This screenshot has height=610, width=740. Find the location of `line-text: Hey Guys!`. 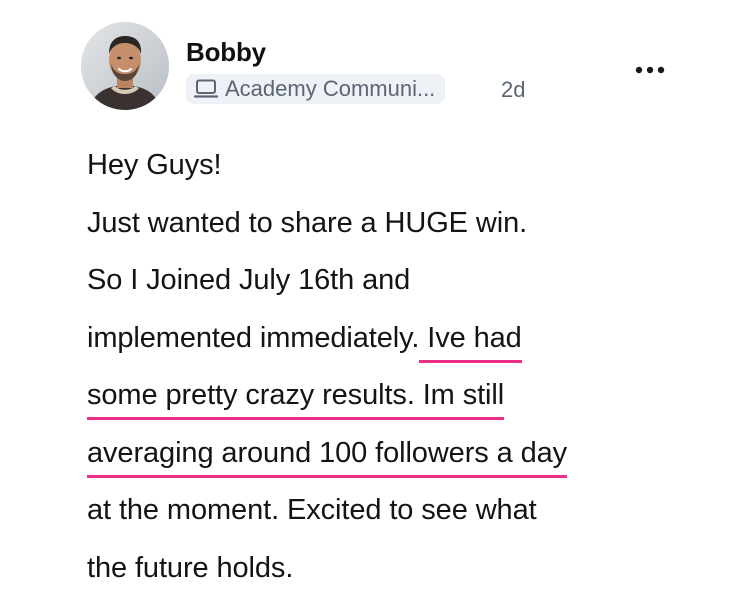

line-text: Hey Guys! is located at coordinates (154, 165).